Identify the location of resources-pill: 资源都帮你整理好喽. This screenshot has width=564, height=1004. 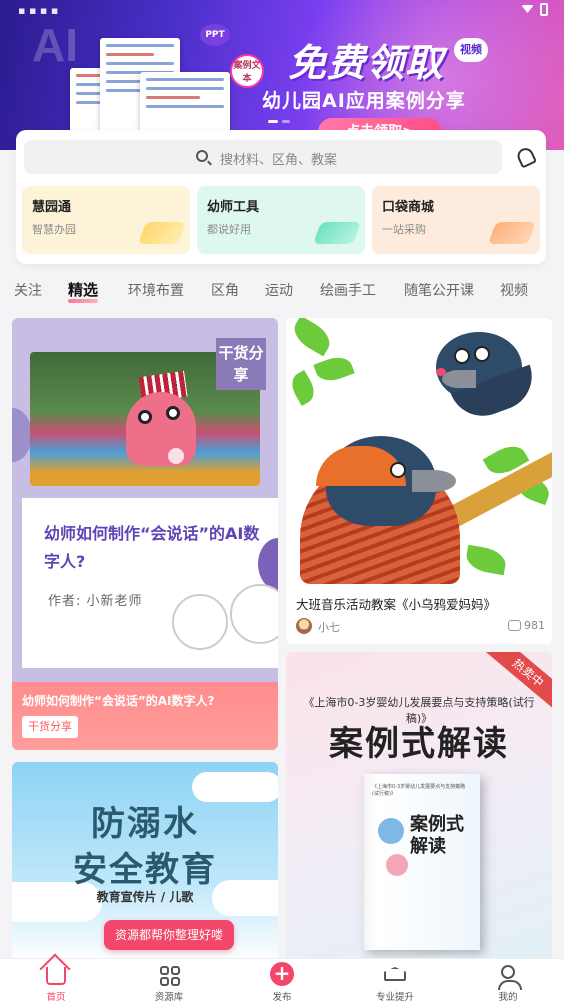
(169, 935).